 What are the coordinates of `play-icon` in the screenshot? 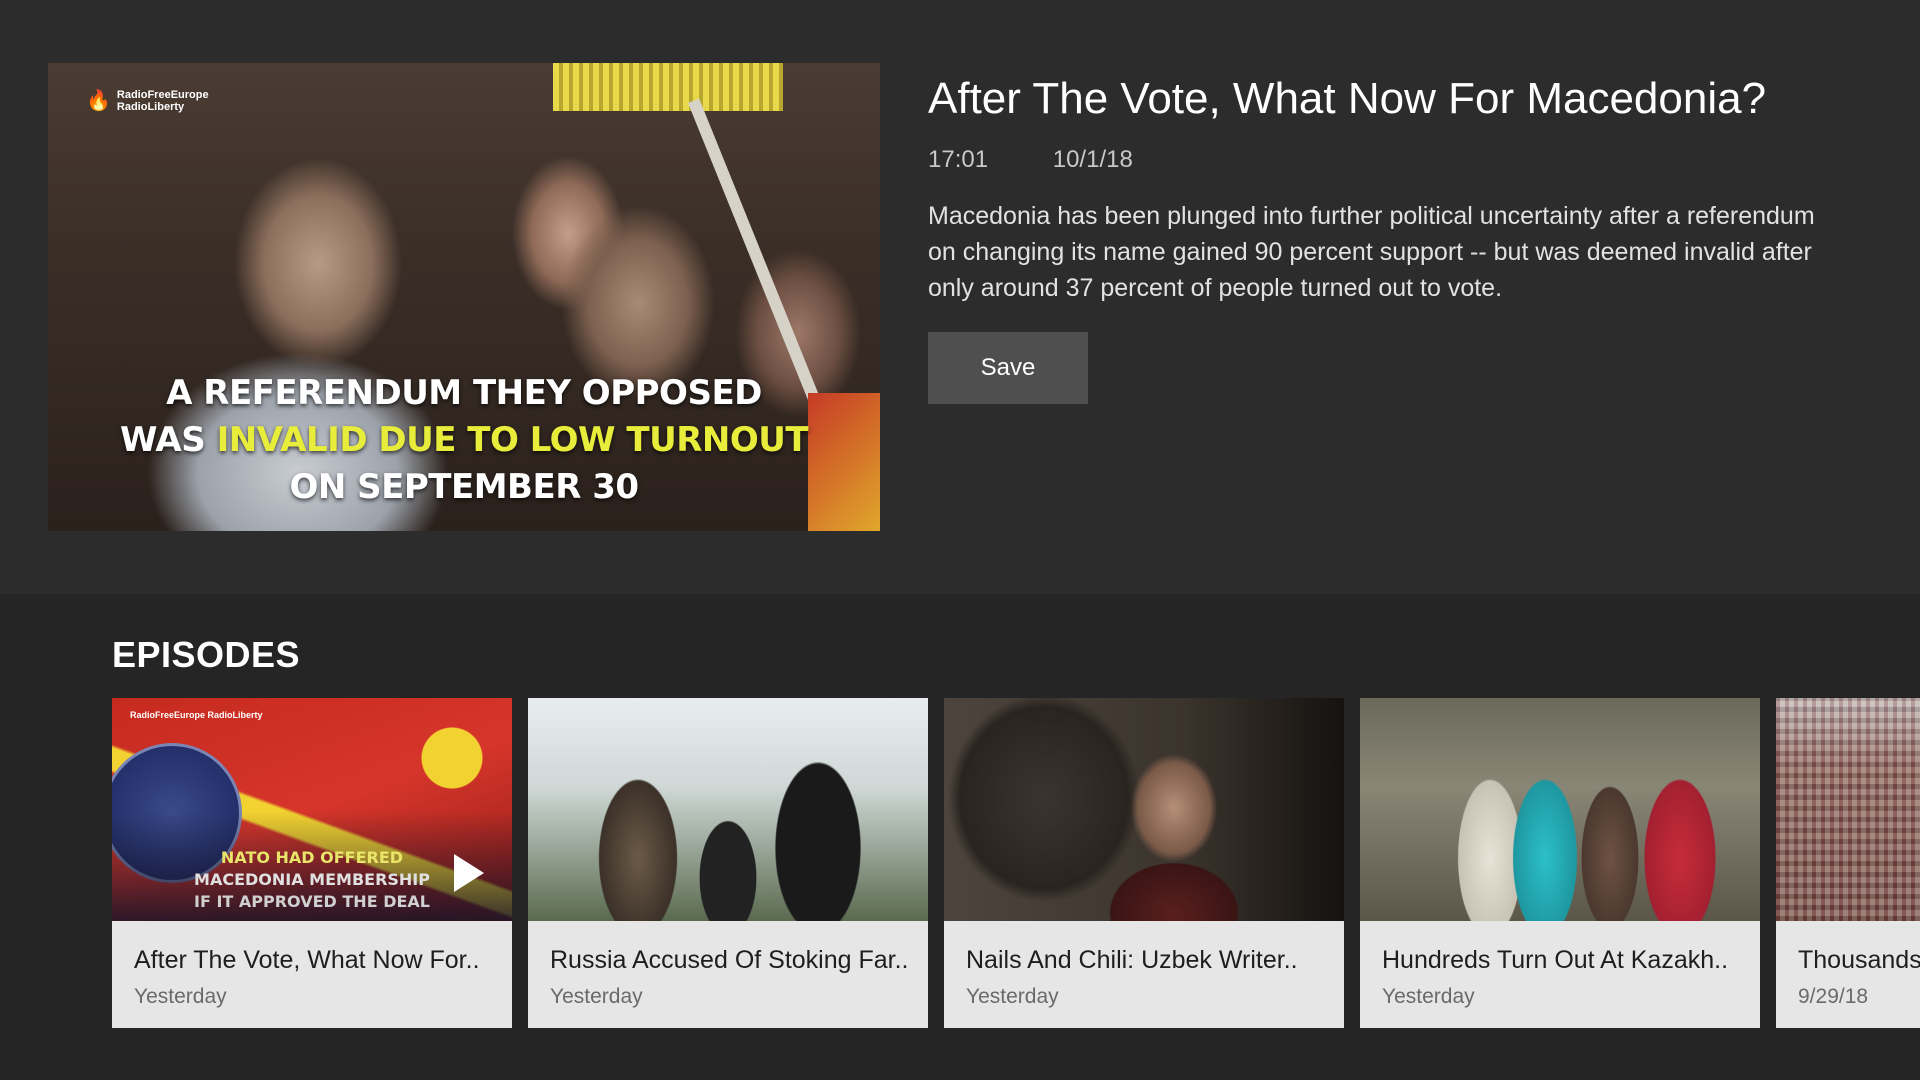 It's located at (469, 873).